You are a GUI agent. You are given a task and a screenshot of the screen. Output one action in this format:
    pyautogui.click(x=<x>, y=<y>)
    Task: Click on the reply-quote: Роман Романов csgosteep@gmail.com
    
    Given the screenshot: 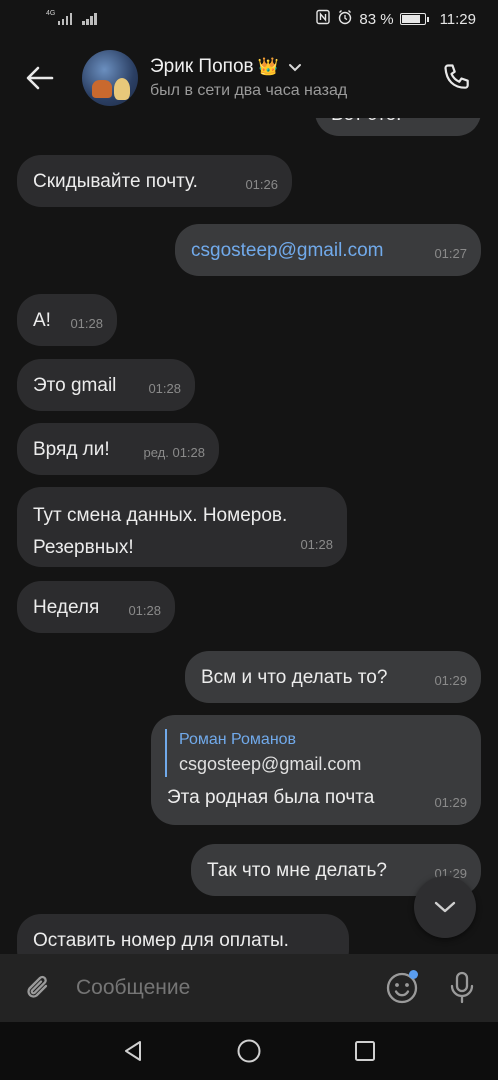 What is the action you would take?
    pyautogui.click(x=315, y=753)
    